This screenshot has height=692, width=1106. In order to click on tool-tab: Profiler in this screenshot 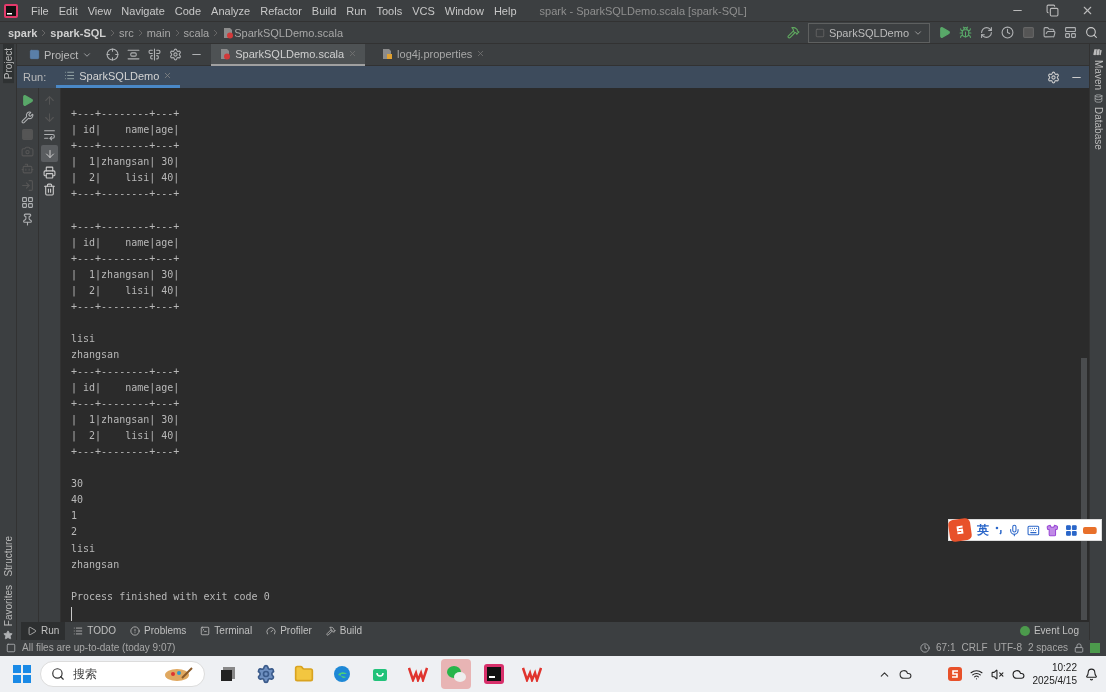, I will do `click(289, 630)`.